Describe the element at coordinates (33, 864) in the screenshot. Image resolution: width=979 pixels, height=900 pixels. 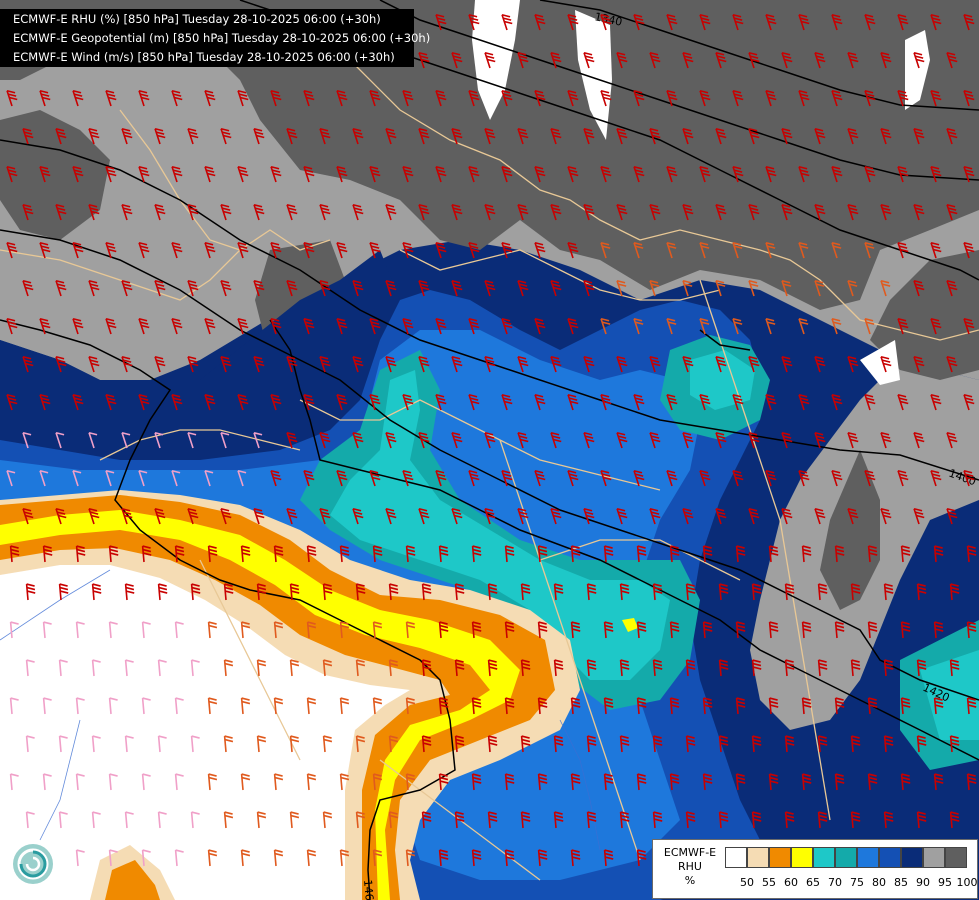
I see `ecmwf-logo-icon` at that location.